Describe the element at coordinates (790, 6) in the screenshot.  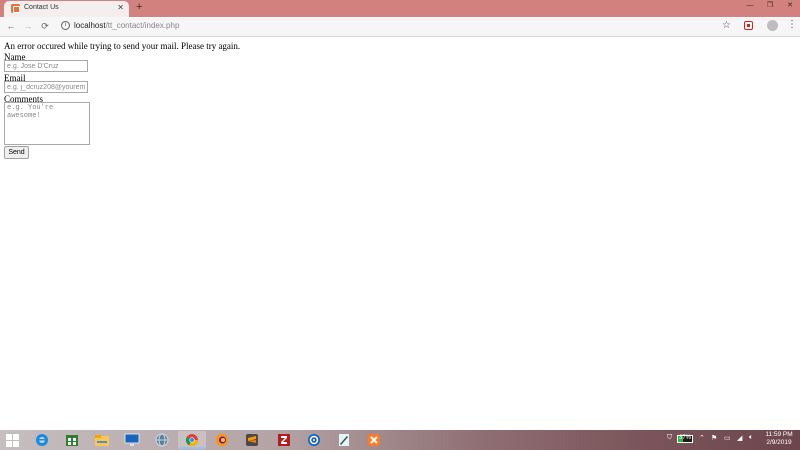
I see `close-window-icon: ✕` at that location.